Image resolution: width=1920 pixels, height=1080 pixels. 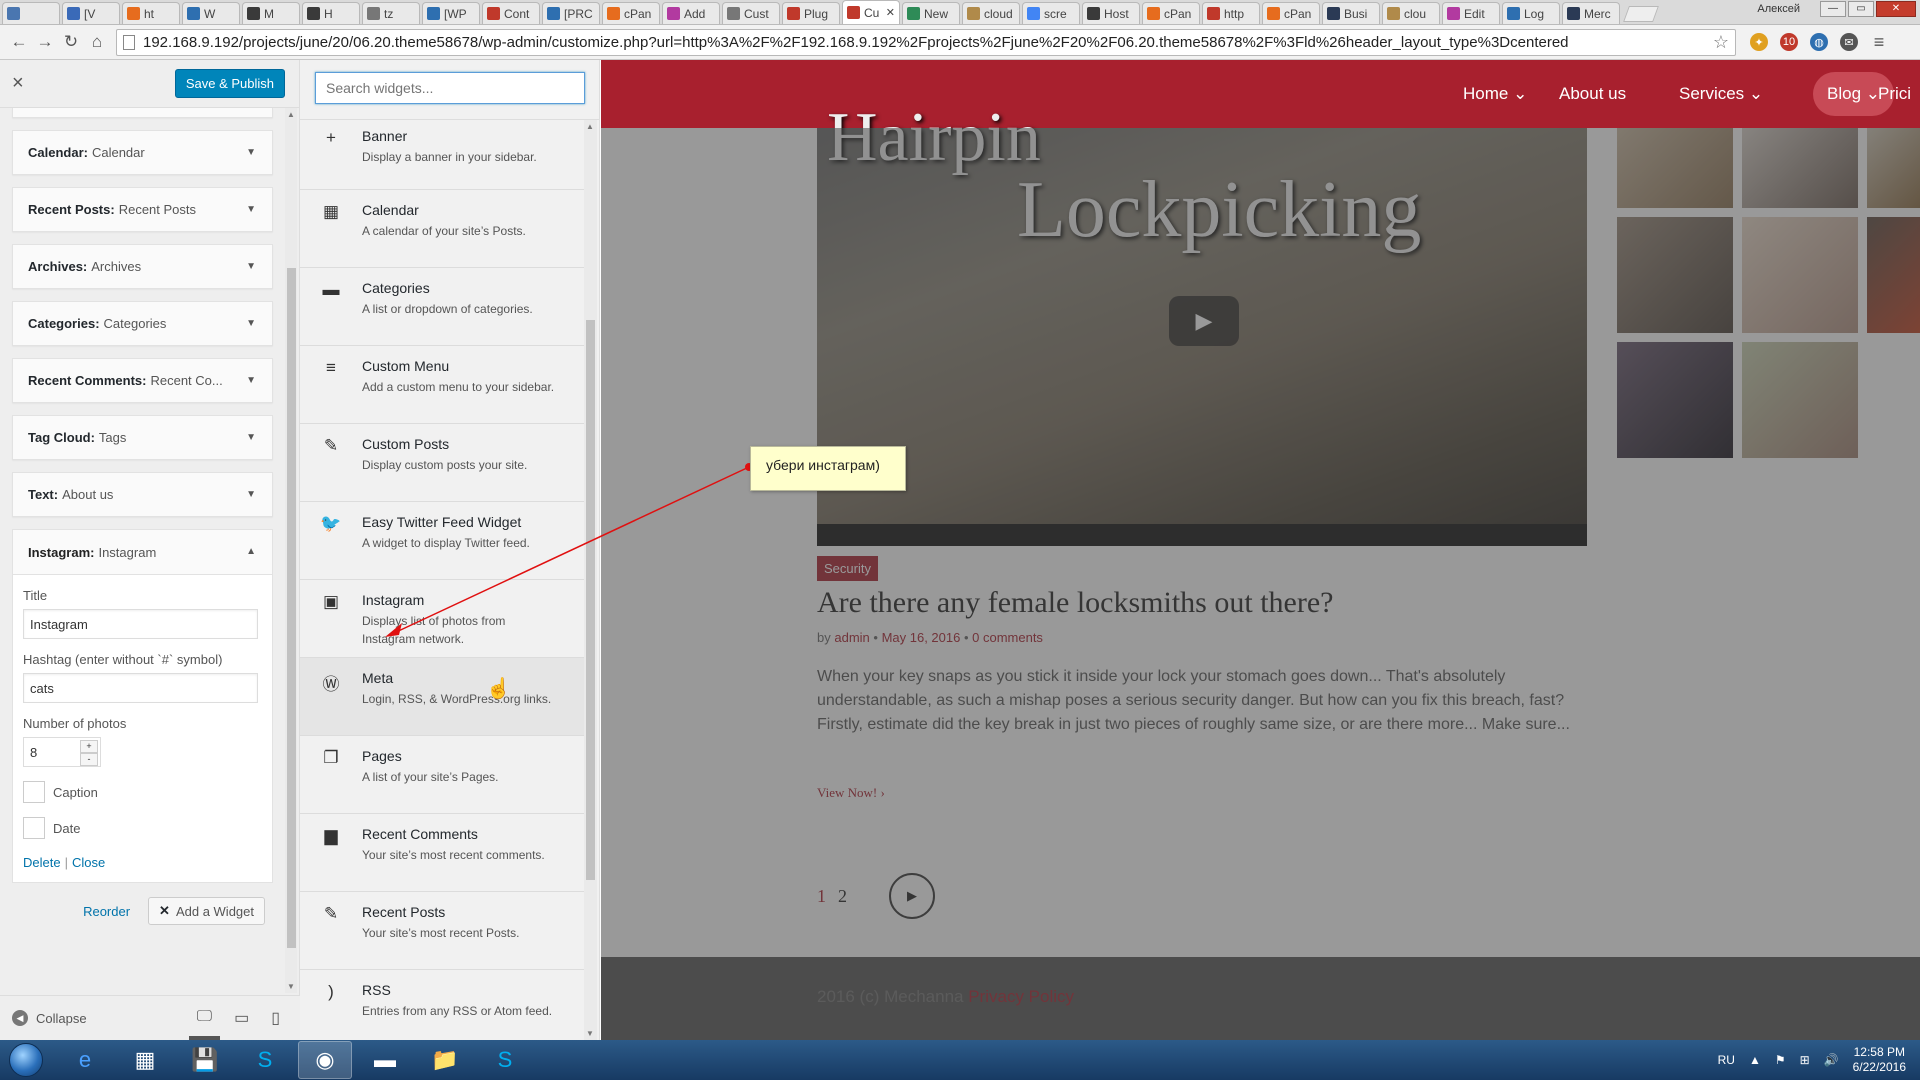 What do you see at coordinates (325, 1060) in the screenshot?
I see `chrome-icon: ◉` at bounding box center [325, 1060].